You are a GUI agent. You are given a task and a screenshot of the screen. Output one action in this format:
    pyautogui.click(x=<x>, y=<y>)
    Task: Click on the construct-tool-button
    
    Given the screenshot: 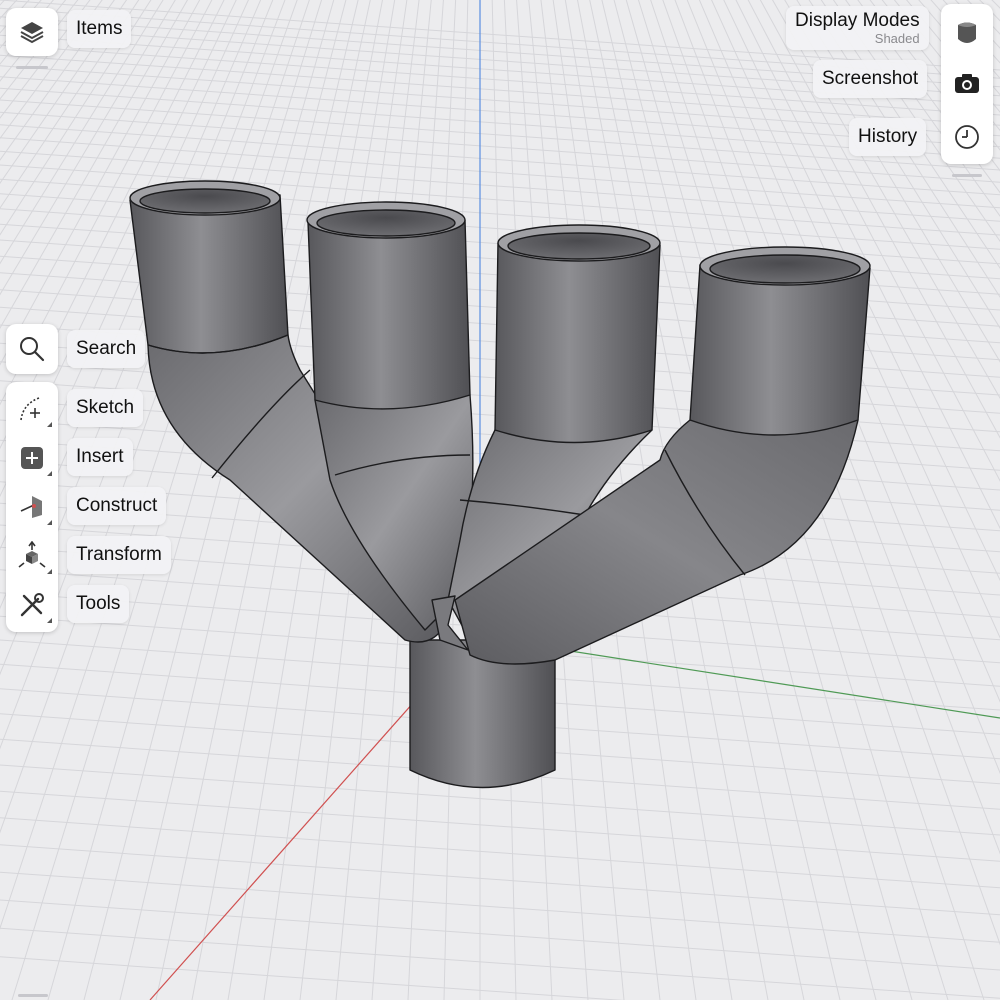 What is the action you would take?
    pyautogui.click(x=32, y=506)
    